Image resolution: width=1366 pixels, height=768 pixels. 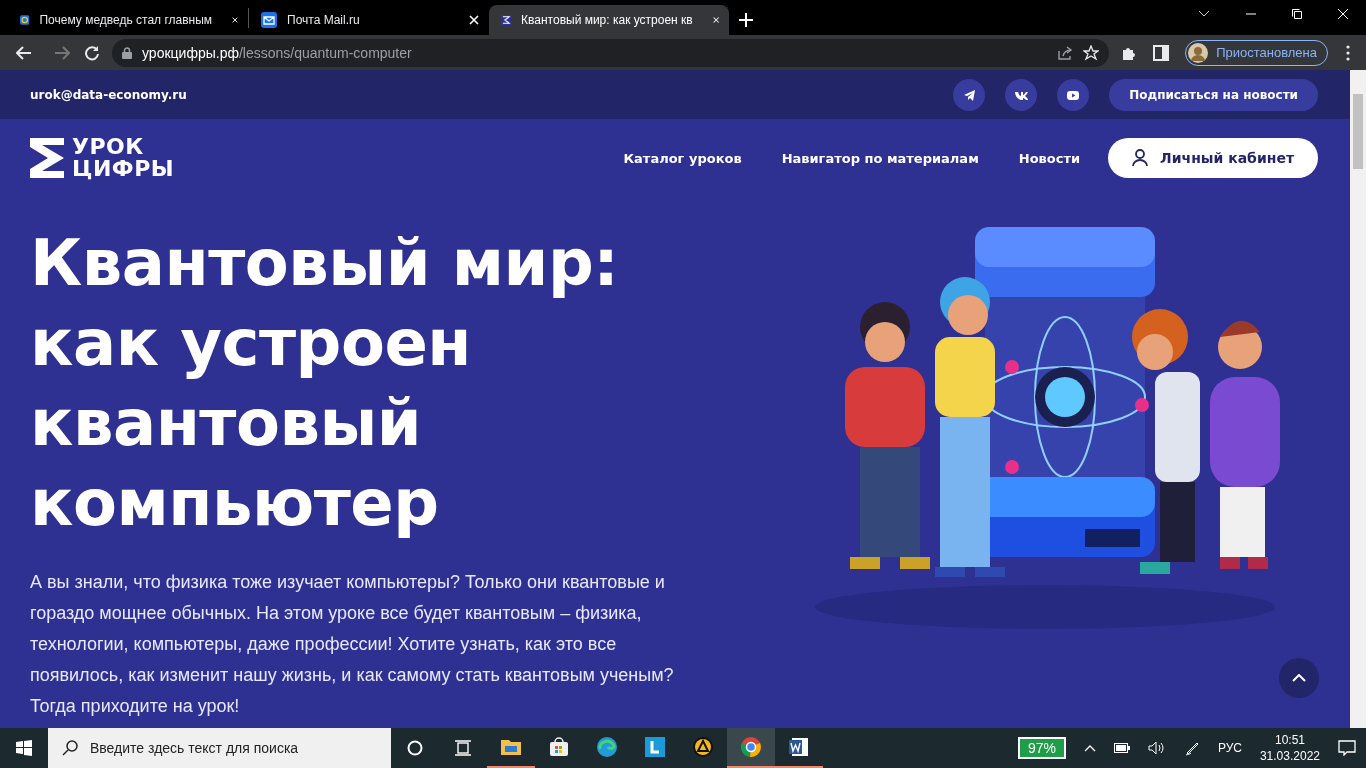 I want to click on telegram-icon, so click(x=969, y=94).